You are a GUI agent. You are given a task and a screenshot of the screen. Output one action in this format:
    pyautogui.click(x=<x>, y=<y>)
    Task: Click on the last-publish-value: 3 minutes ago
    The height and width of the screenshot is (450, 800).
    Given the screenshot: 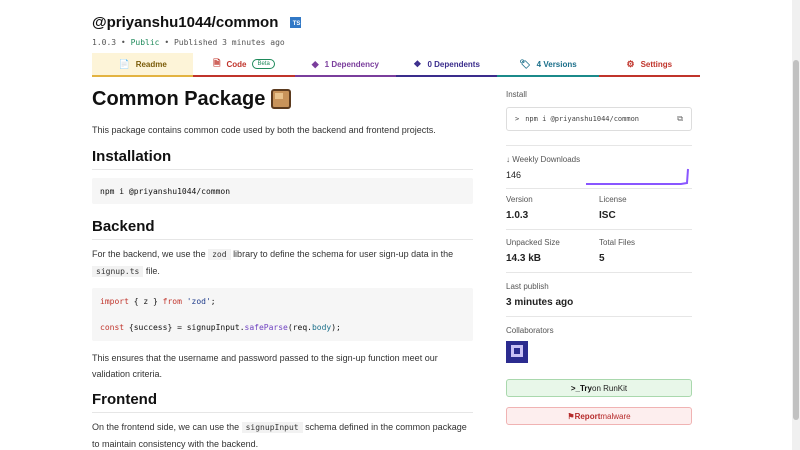 What is the action you would take?
    pyautogui.click(x=540, y=302)
    